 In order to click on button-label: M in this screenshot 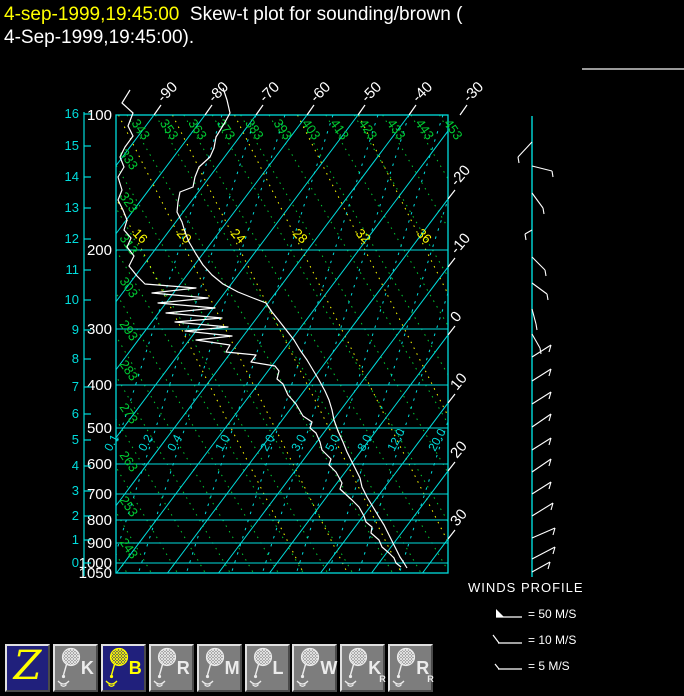, I will do `click(232, 668)`.